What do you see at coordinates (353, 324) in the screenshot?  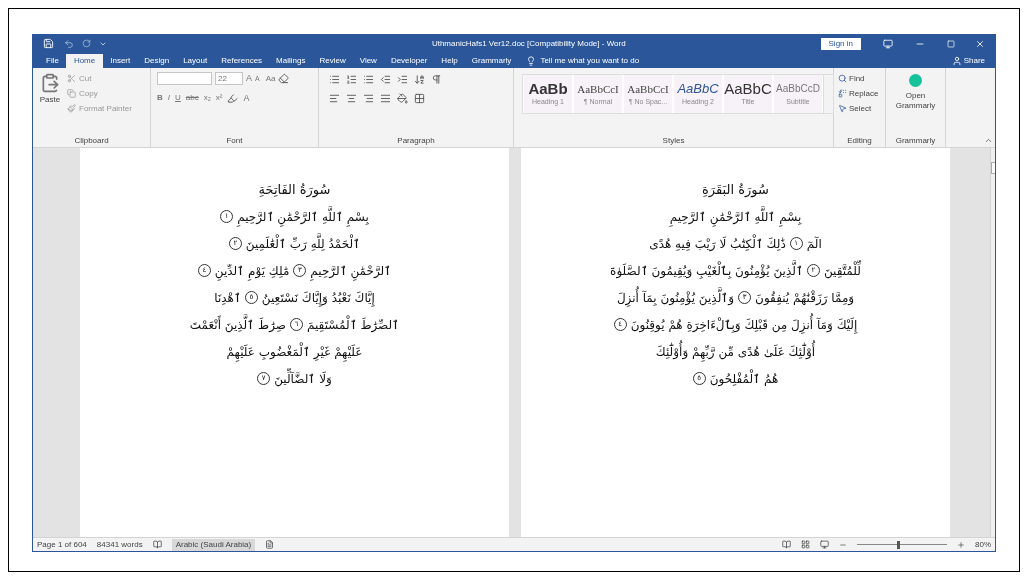 I see `verse-text: ٱلصِّرَٰطَ ٱلْمُسْتَقِيمَ` at bounding box center [353, 324].